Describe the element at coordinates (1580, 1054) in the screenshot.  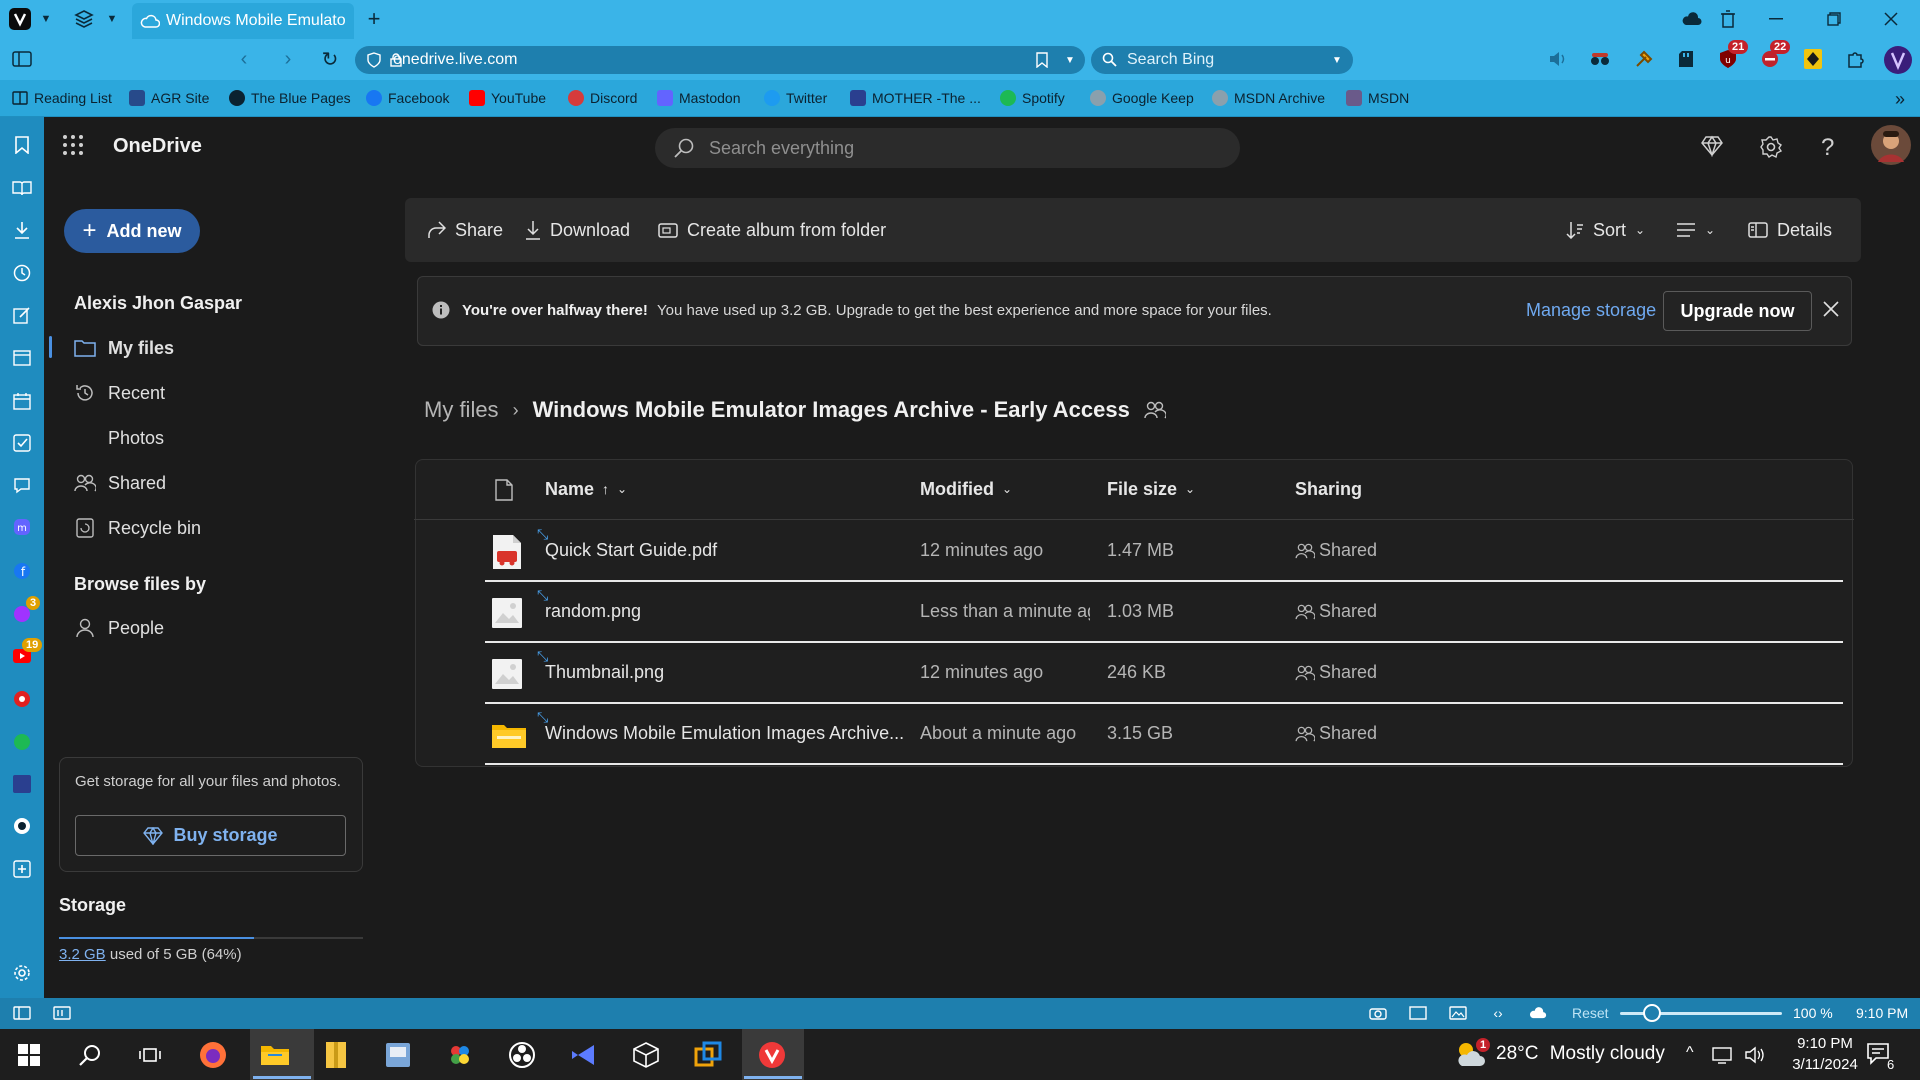
I see `weather-widget: 28°C Mostly cloudy` at that location.